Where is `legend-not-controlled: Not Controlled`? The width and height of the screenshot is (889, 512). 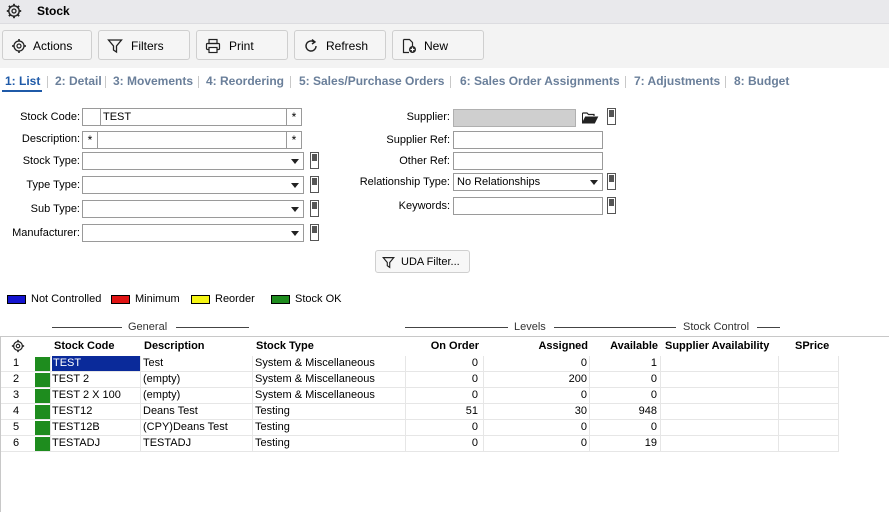 legend-not-controlled: Not Controlled is located at coordinates (54, 299).